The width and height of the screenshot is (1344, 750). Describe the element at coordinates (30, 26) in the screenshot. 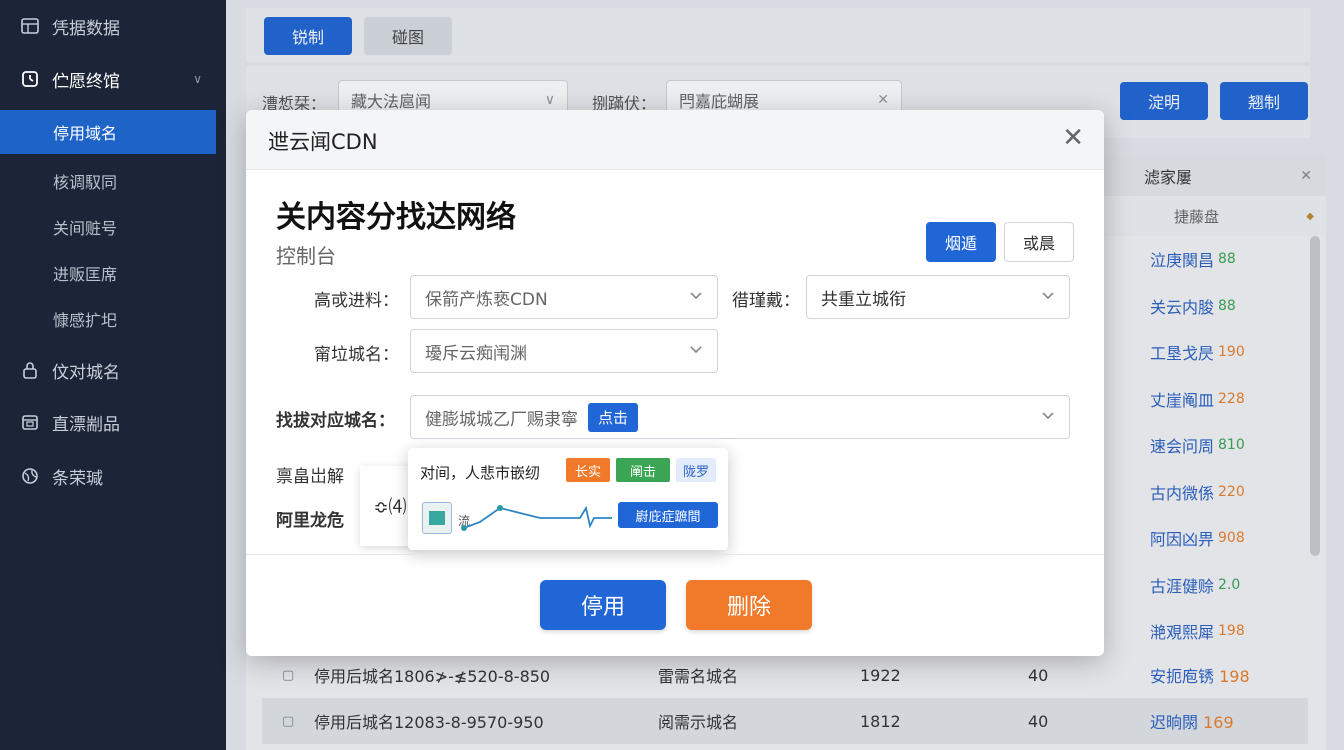

I see `grid-icon` at that location.